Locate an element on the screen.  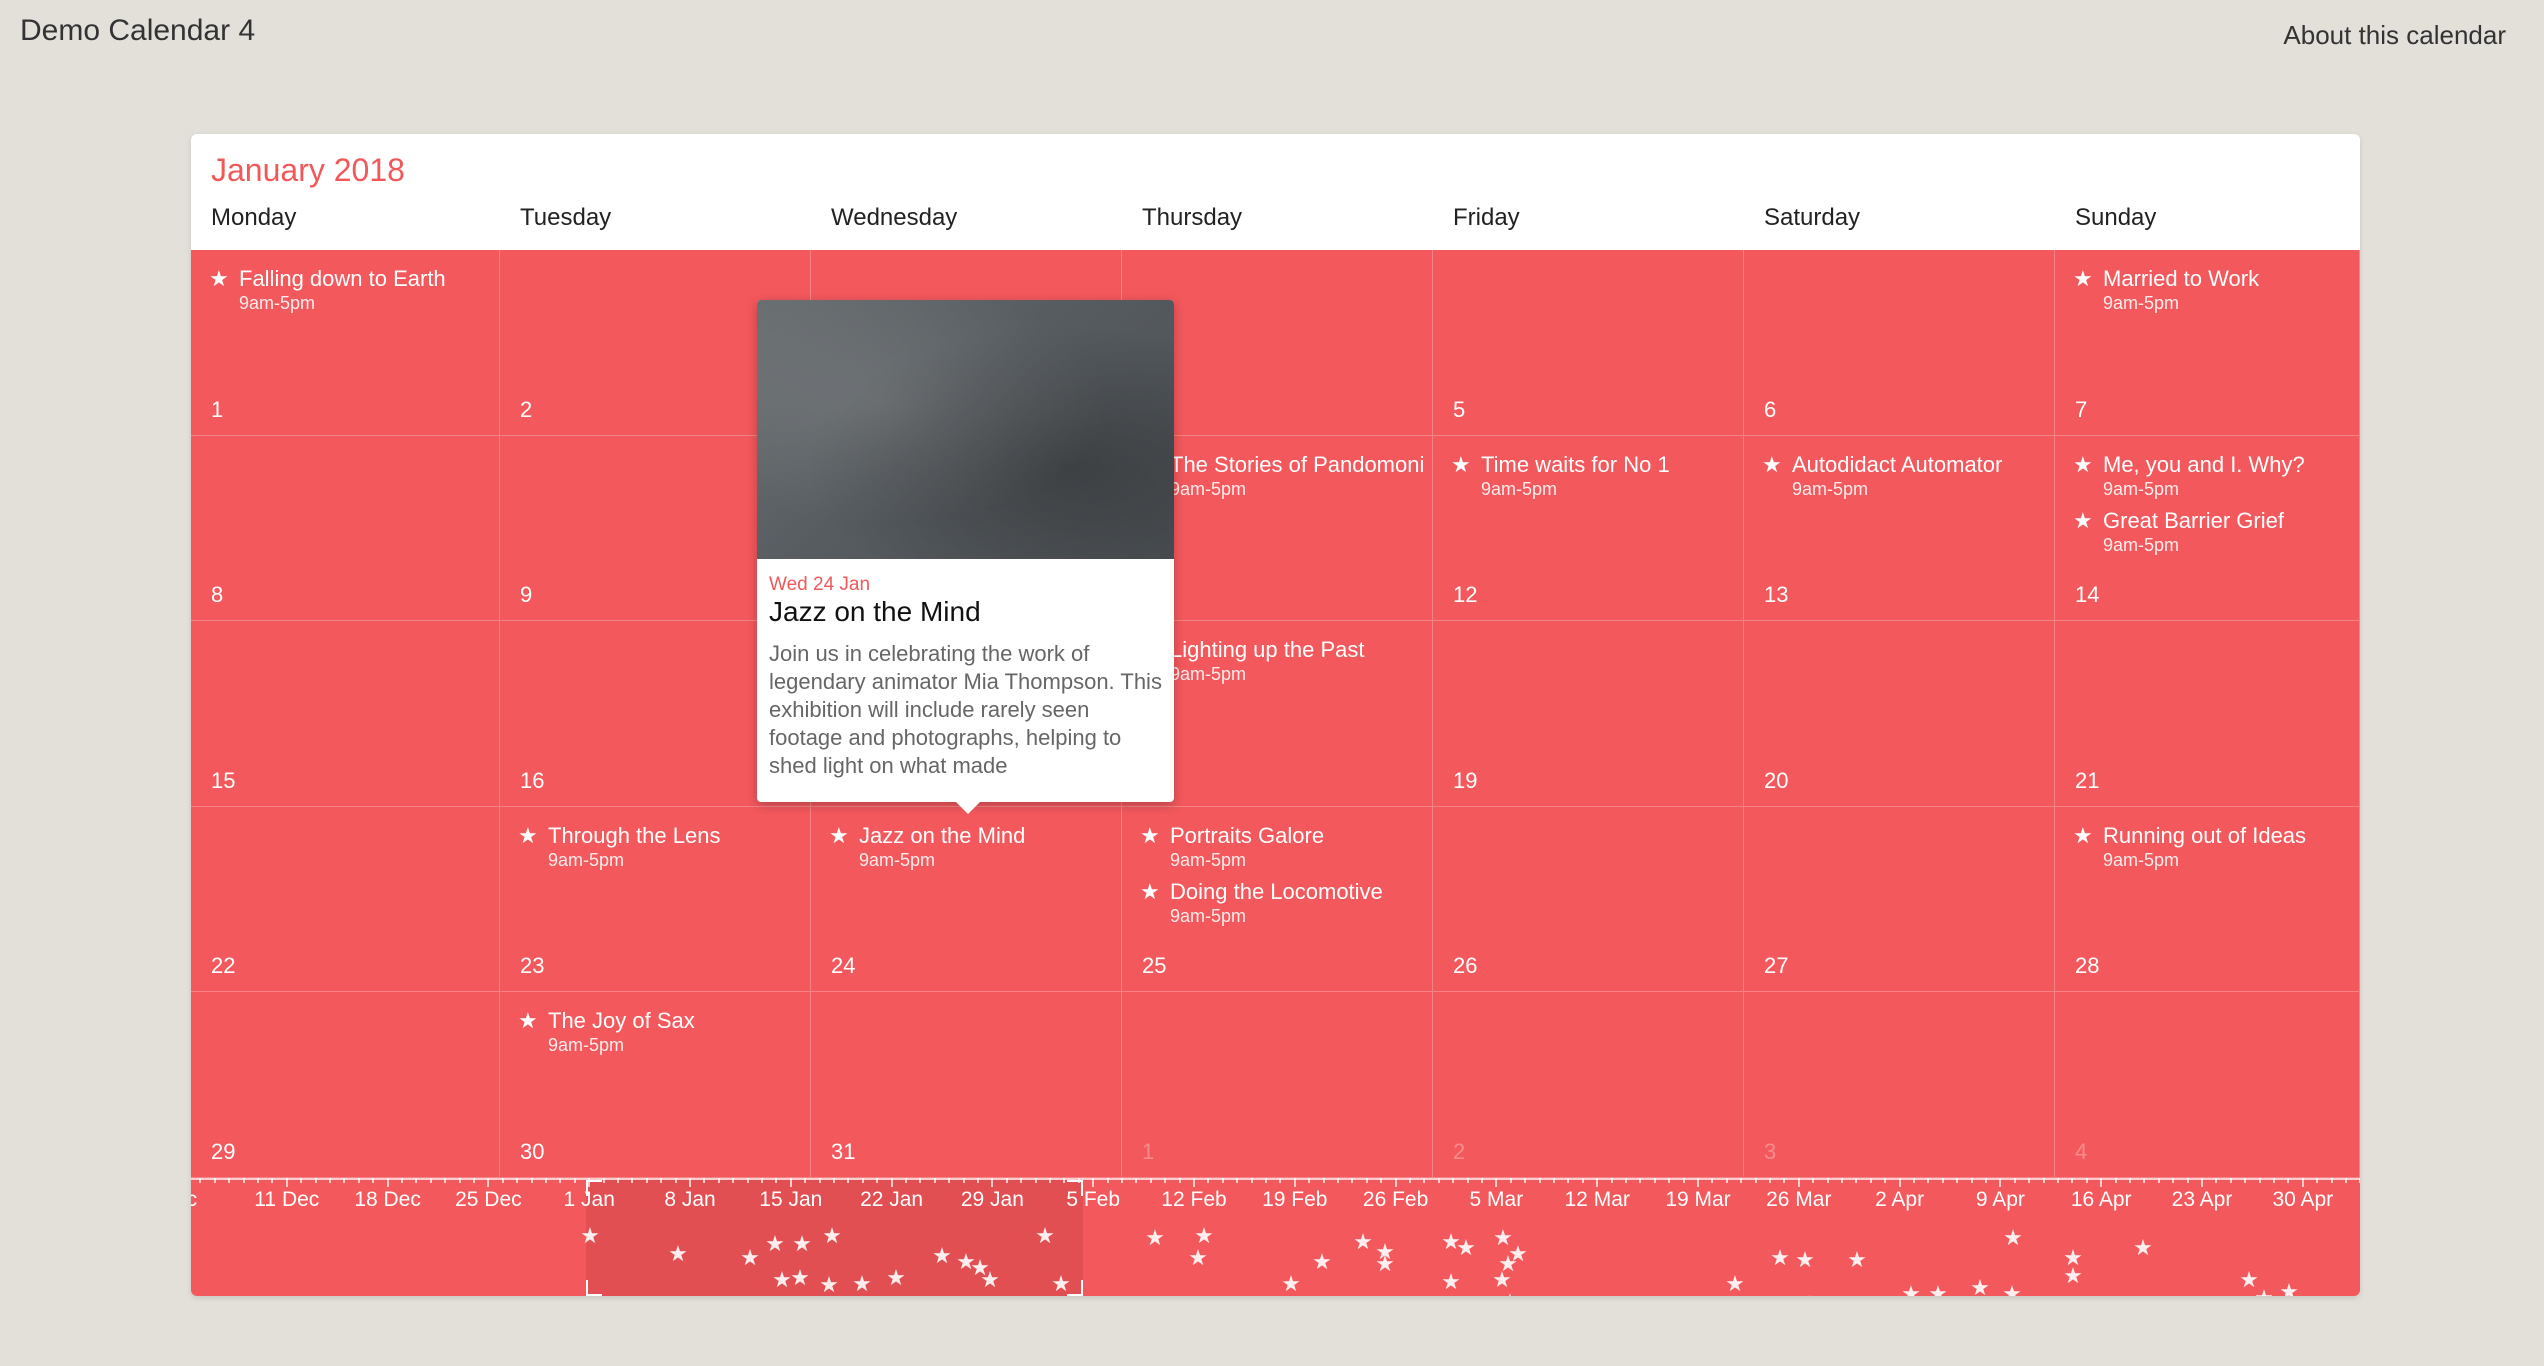
day-cell: 20 is located at coordinates (1899, 714).